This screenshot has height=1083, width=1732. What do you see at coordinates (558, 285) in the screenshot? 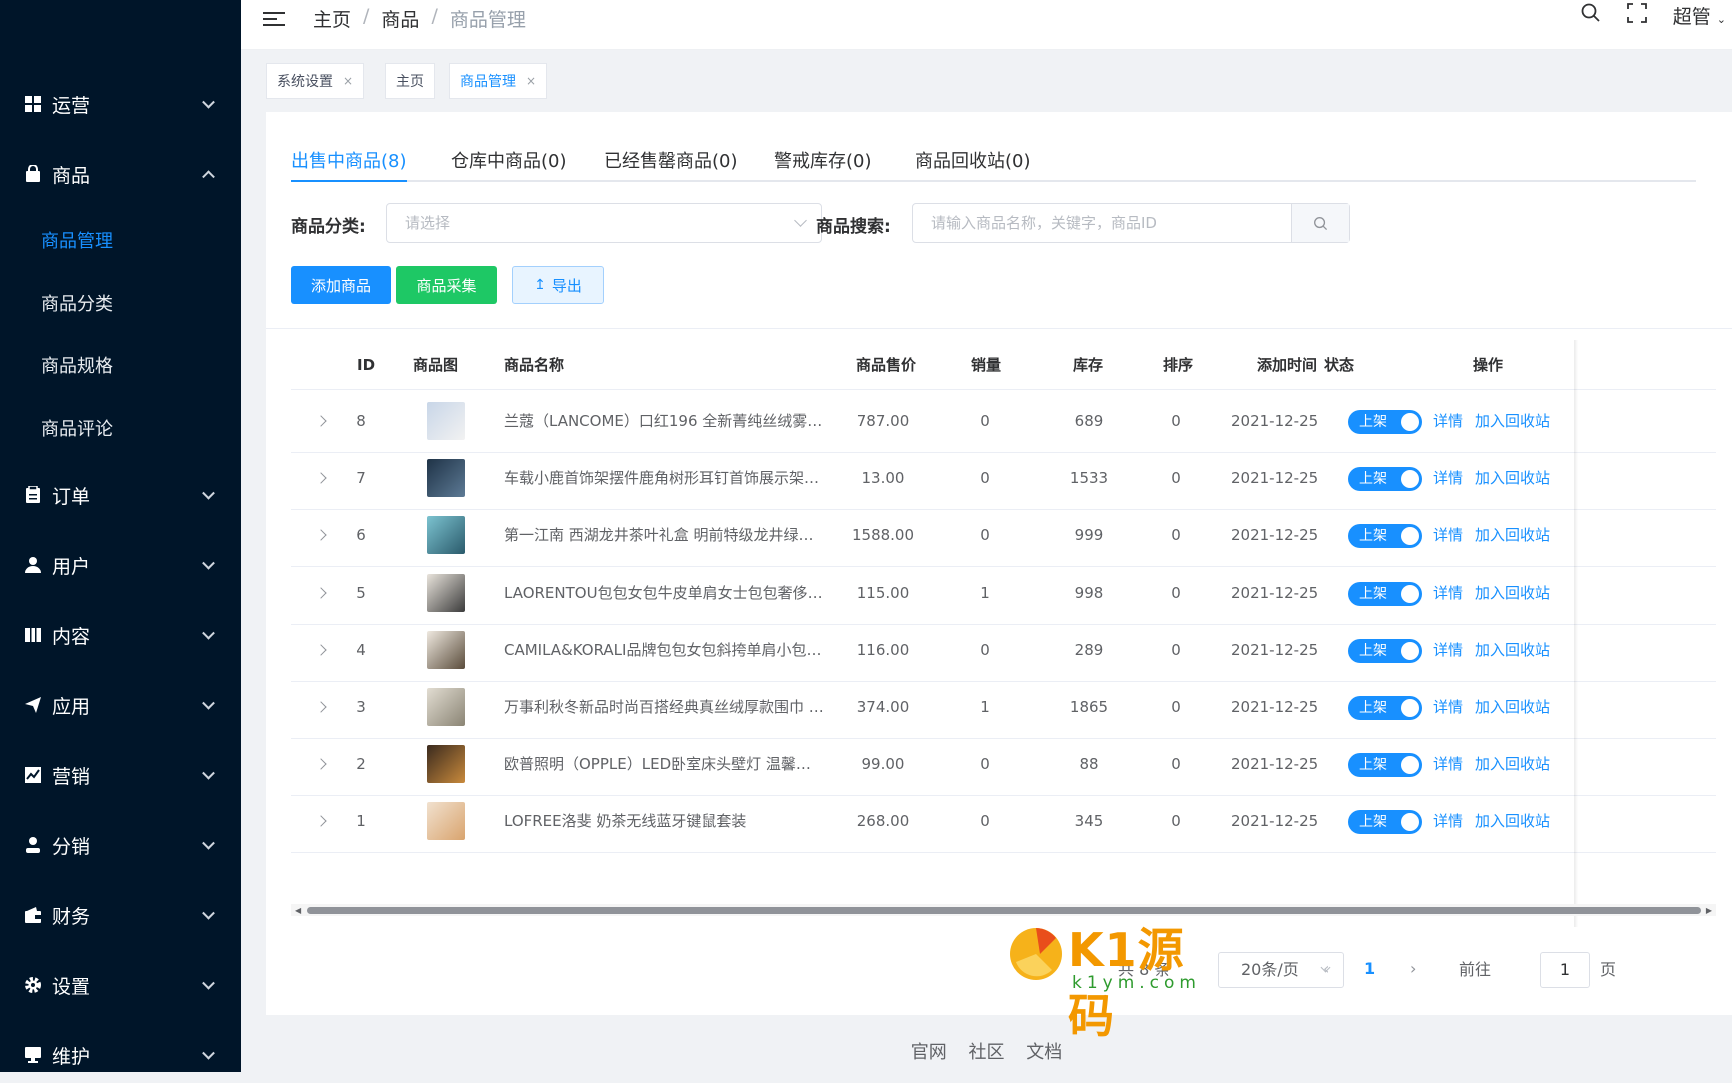
I see `export-button: ↥ 导出` at bounding box center [558, 285].